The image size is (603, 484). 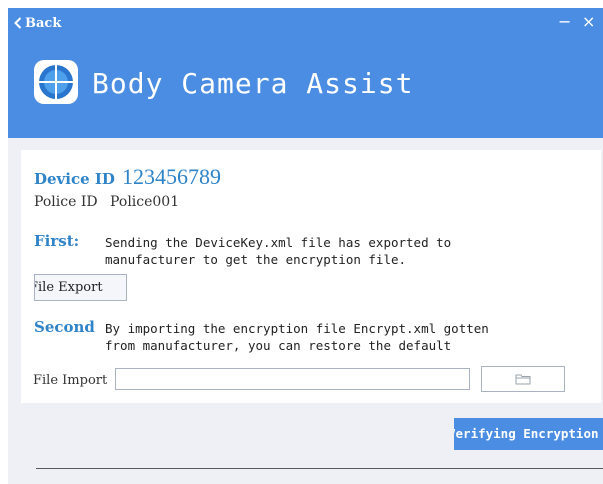 I want to click on crosshair-globe-icon, so click(x=56, y=82).